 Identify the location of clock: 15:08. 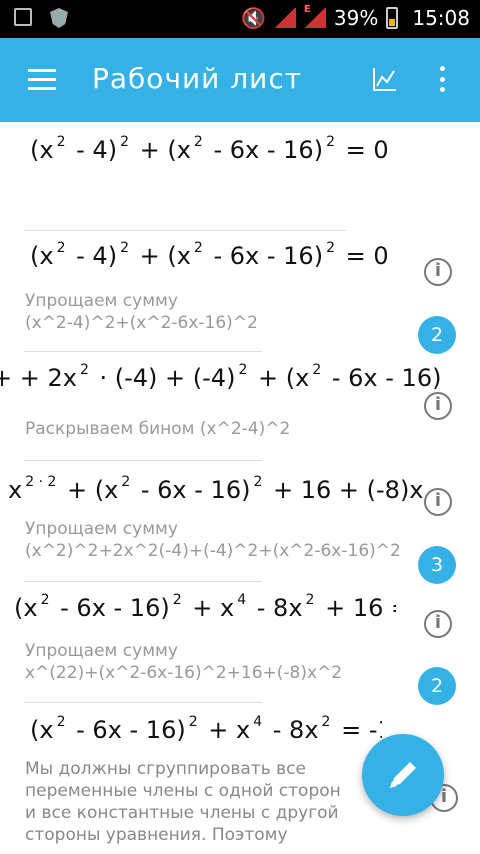
(441, 18).